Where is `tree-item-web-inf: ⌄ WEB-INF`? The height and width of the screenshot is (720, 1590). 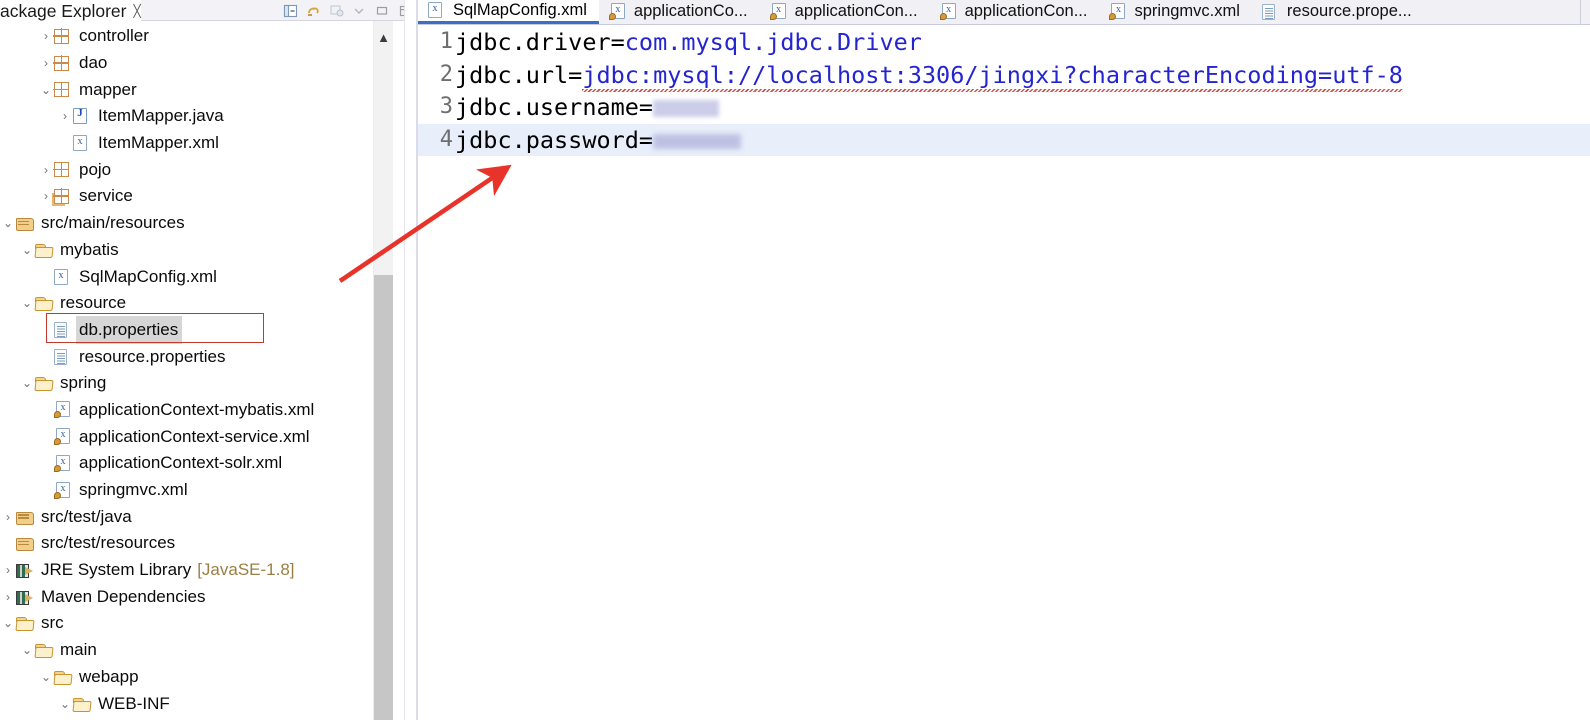 tree-item-web-inf: ⌄ WEB-INF is located at coordinates (196, 703).